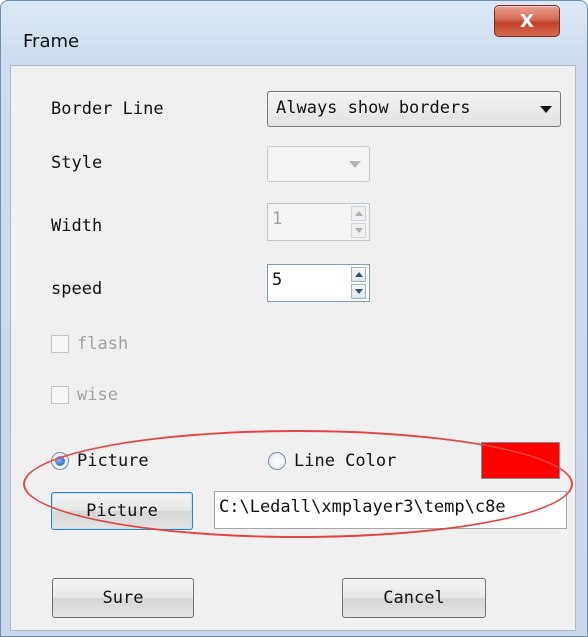  I want to click on line-color-radio-label: Line Color, so click(345, 461).